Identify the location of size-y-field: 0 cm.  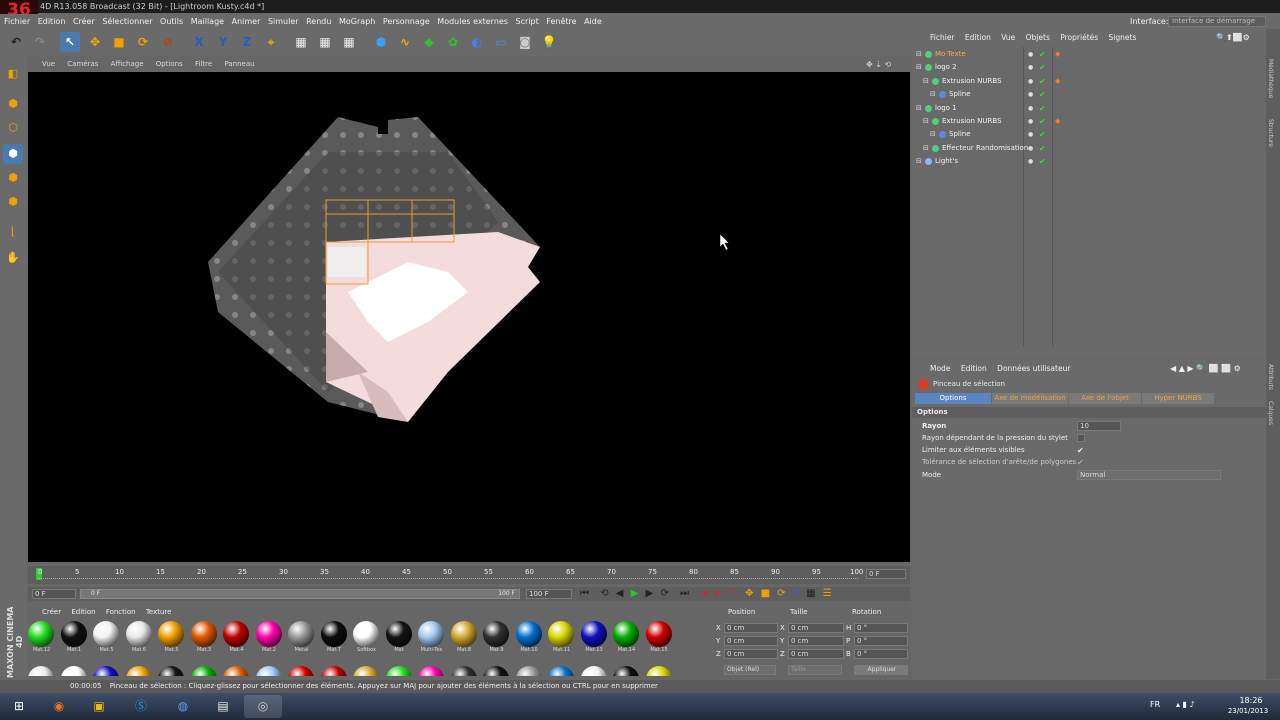
(816, 641).